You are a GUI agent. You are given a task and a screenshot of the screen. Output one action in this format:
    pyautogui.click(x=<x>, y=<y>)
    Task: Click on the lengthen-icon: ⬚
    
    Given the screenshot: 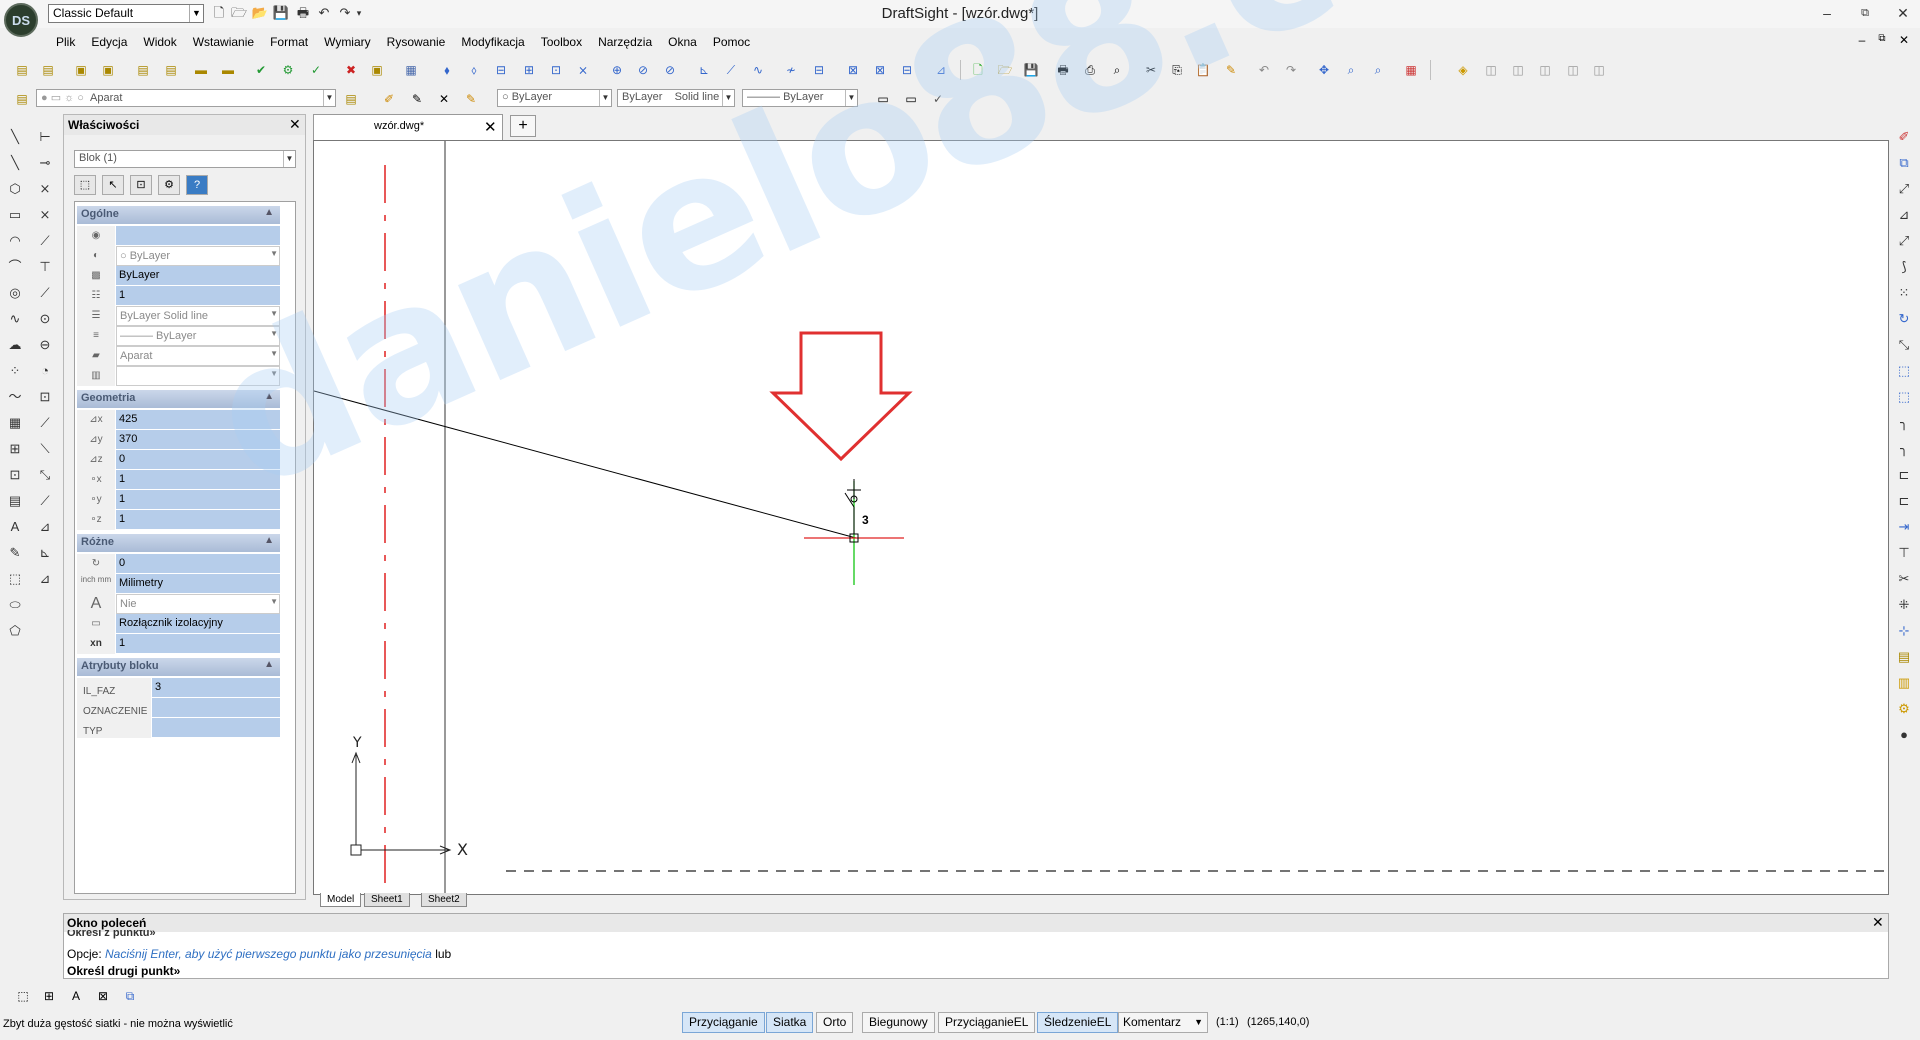 What is the action you would take?
    pyautogui.click(x=1904, y=397)
    